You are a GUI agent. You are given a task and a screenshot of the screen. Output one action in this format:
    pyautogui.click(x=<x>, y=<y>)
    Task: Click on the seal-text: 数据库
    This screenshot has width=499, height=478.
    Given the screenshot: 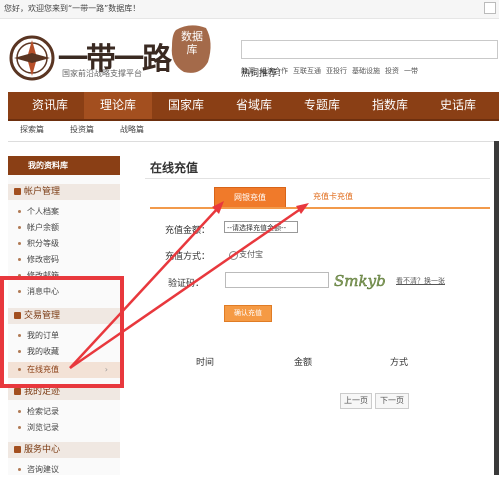 What is the action you would take?
    pyautogui.click(x=192, y=43)
    